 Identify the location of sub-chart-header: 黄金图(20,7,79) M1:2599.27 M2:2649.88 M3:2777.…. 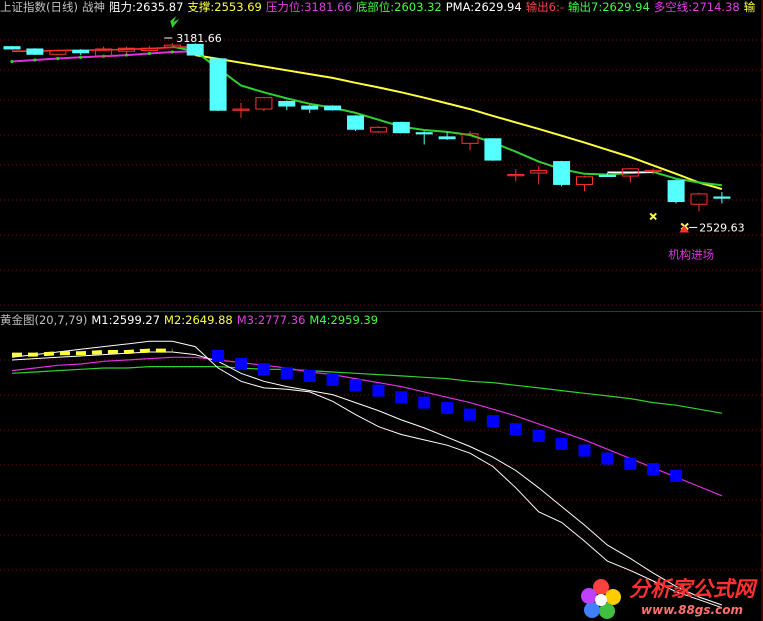
(191, 320).